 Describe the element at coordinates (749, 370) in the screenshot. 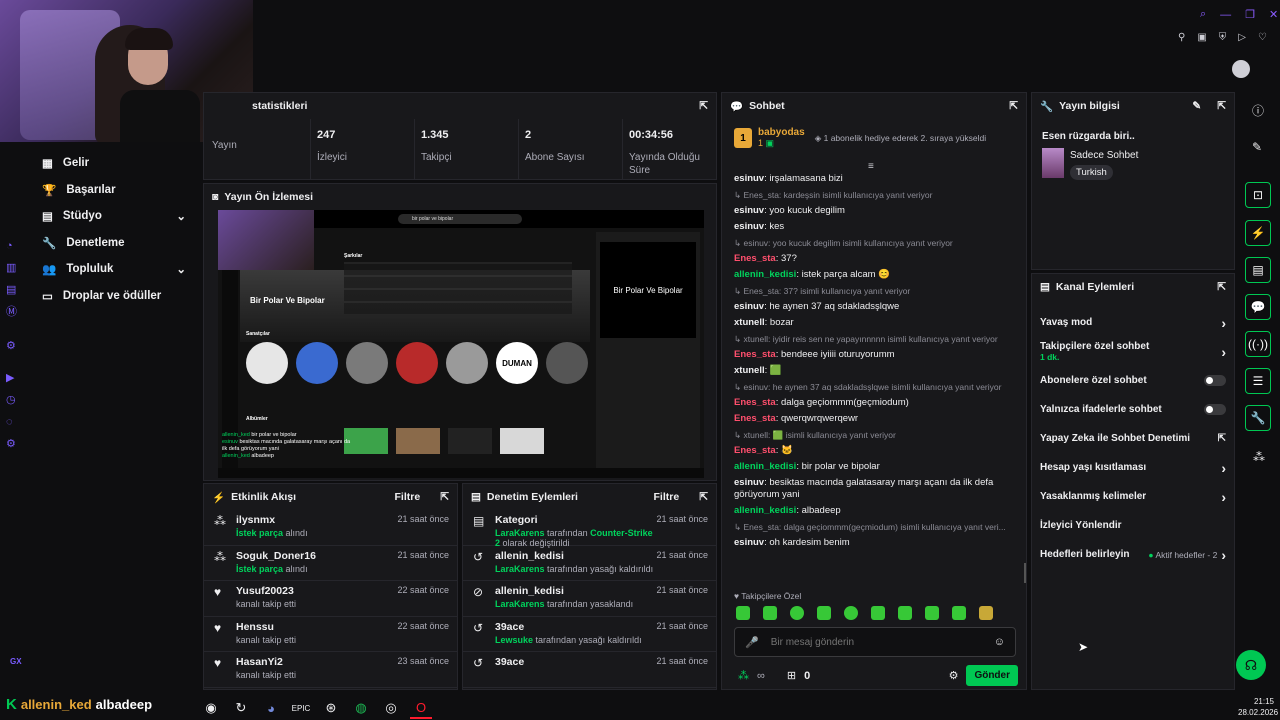

I see `chat-username: xtunell` at that location.